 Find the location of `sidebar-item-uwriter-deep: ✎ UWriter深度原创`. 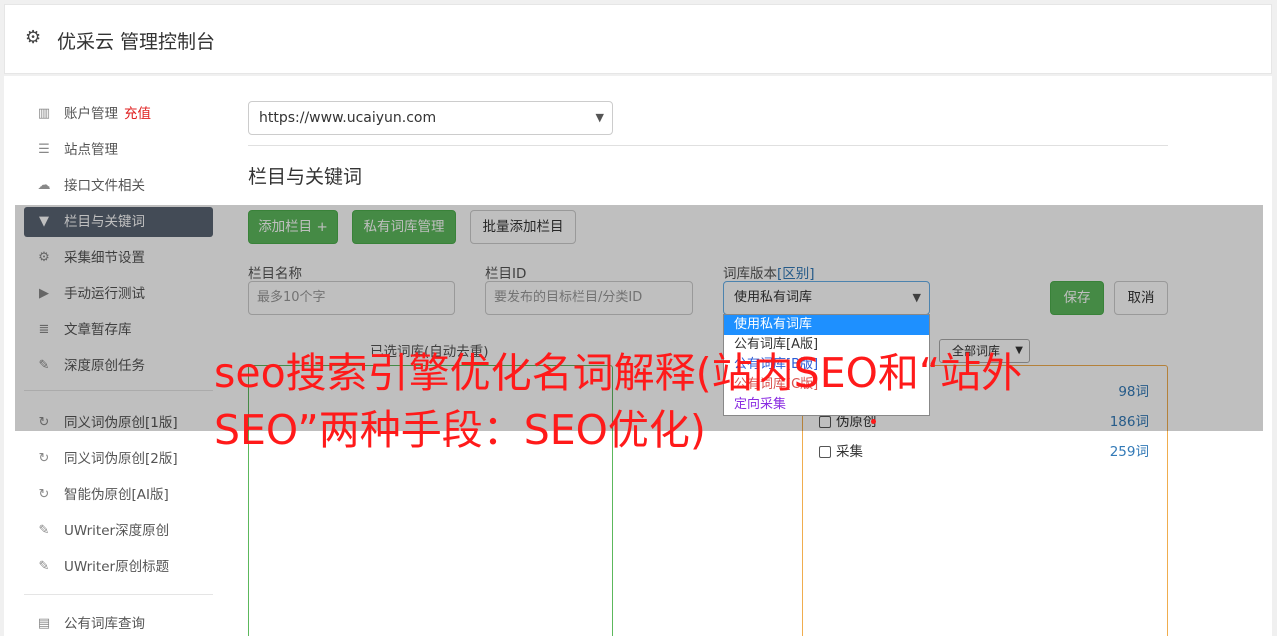

sidebar-item-uwriter-deep: ✎ UWriter深度原创 is located at coordinates (118, 531).